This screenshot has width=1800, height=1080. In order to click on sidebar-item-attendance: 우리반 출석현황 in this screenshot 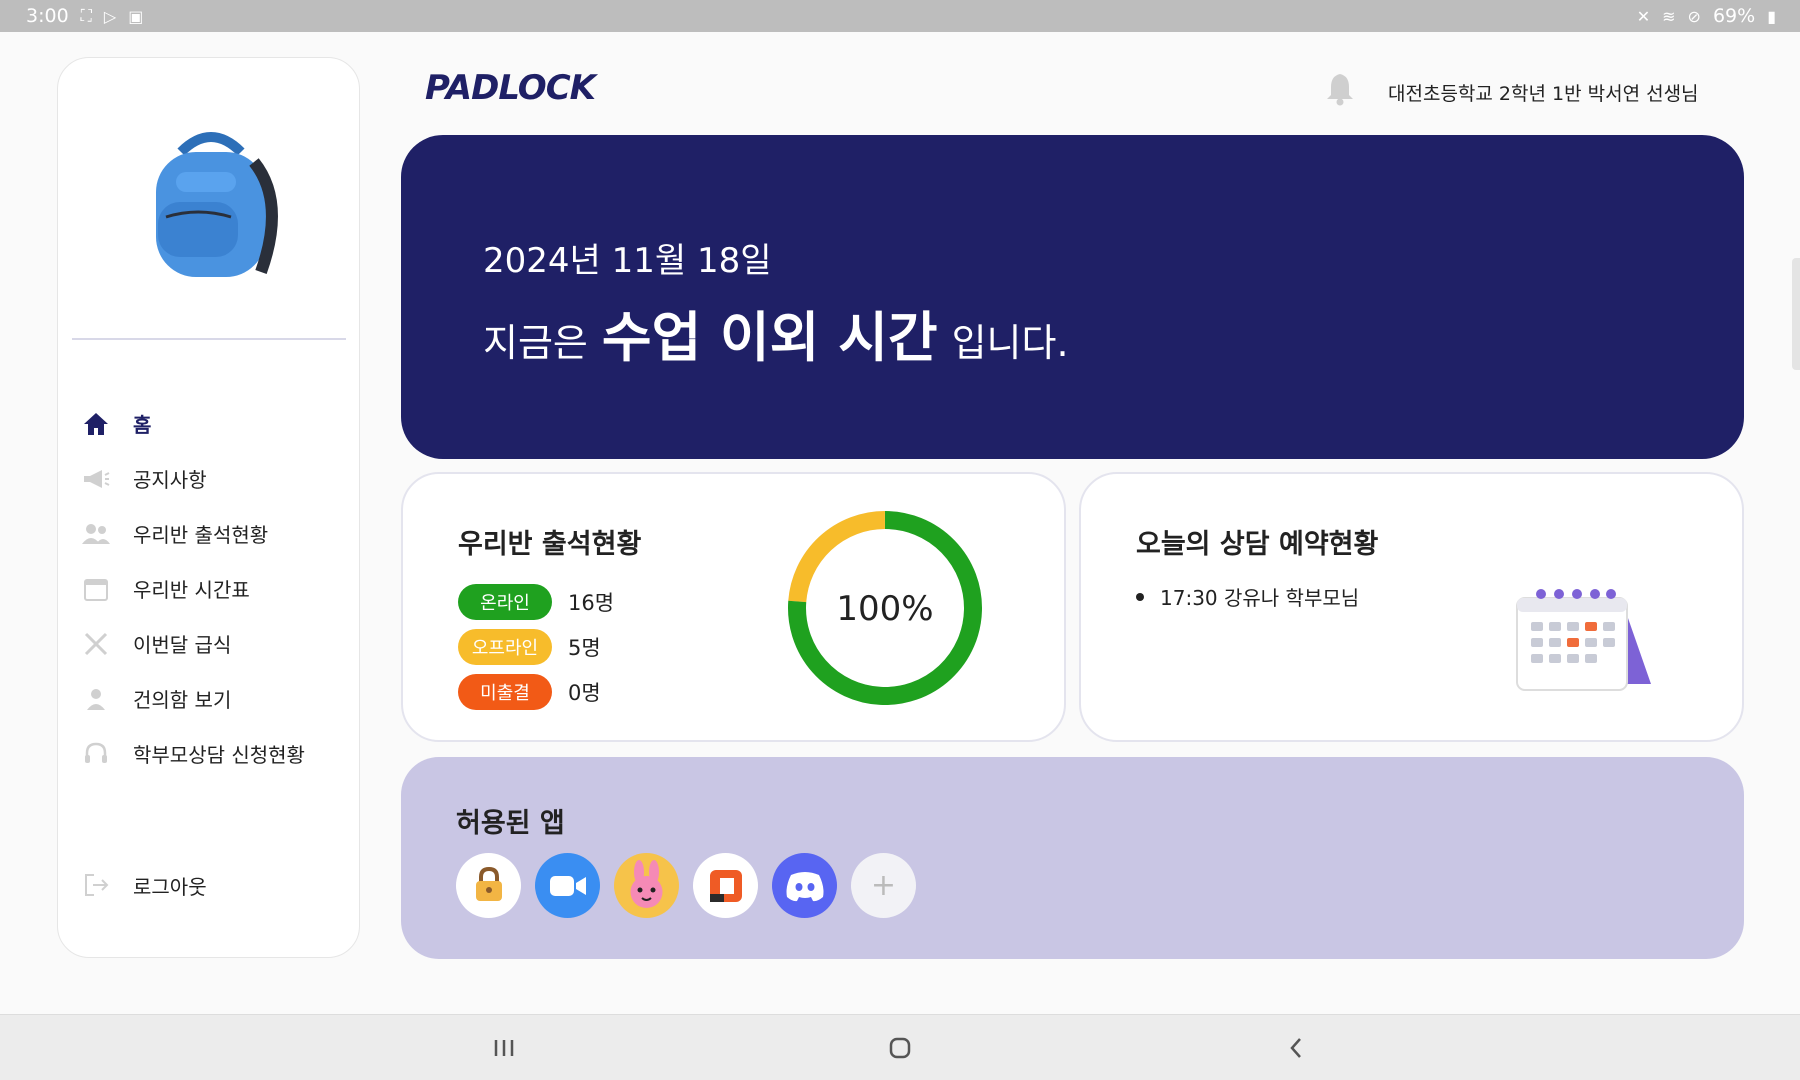, I will do `click(216, 533)`.